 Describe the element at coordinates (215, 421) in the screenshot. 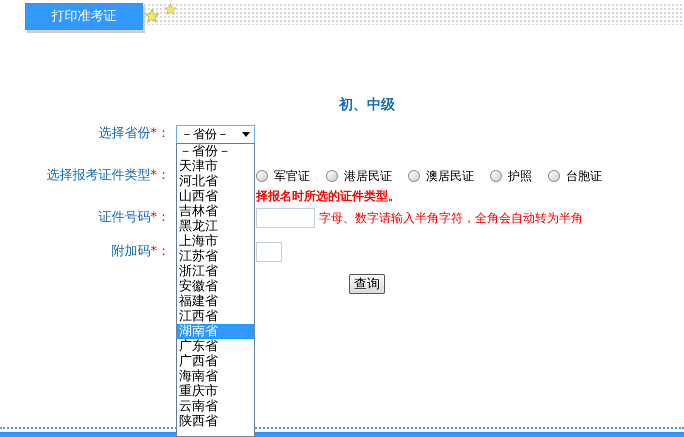

I see `dropdown-option: 陕西省` at that location.